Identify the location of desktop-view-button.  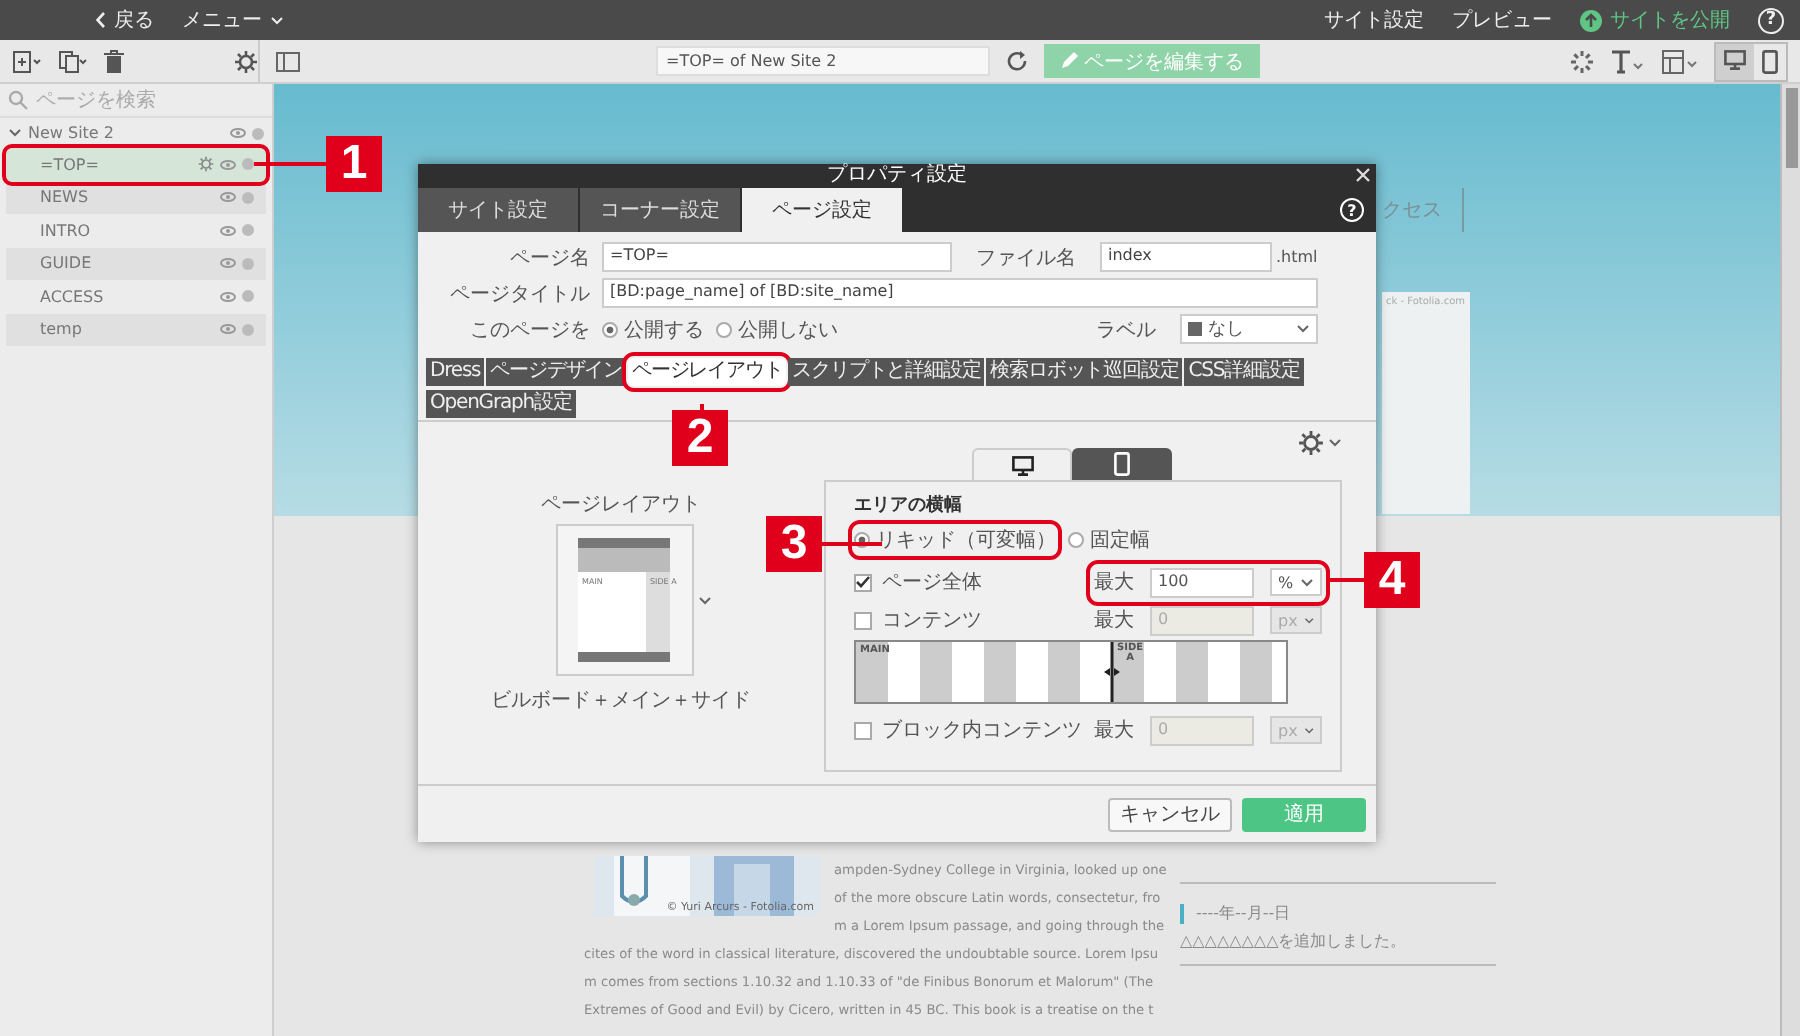
(1735, 61).